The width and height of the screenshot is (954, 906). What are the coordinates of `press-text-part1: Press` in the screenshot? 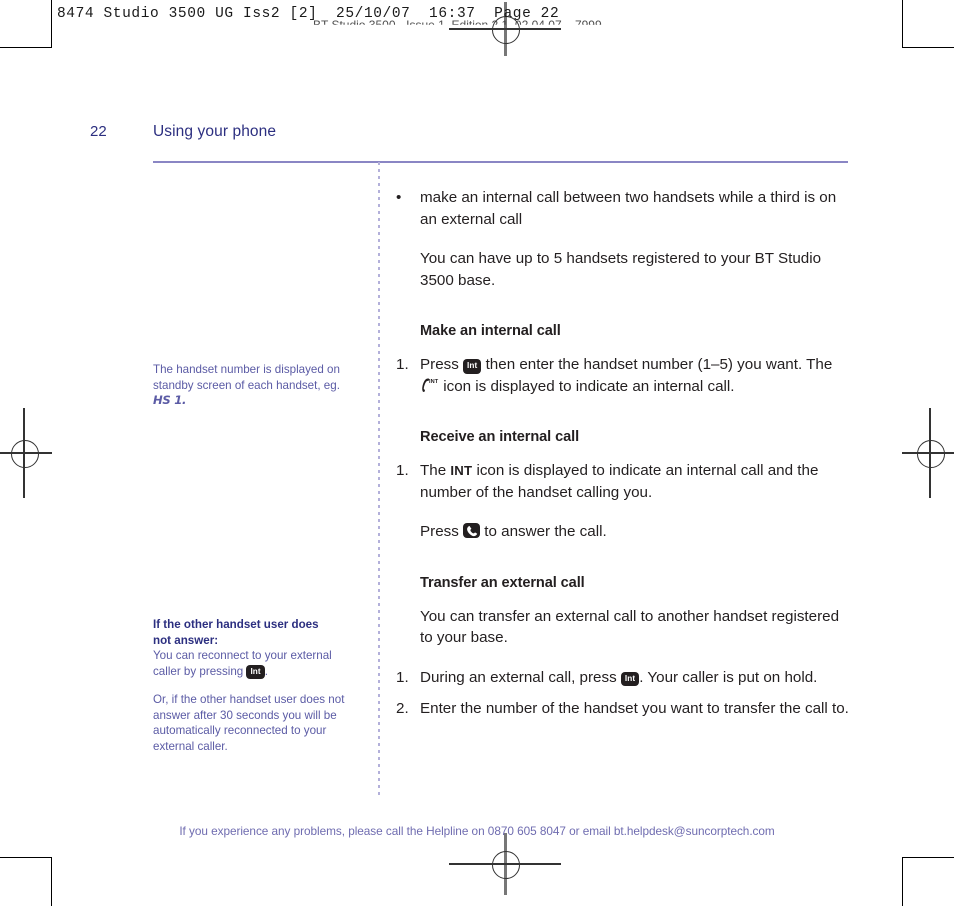 It's located at (442, 531).